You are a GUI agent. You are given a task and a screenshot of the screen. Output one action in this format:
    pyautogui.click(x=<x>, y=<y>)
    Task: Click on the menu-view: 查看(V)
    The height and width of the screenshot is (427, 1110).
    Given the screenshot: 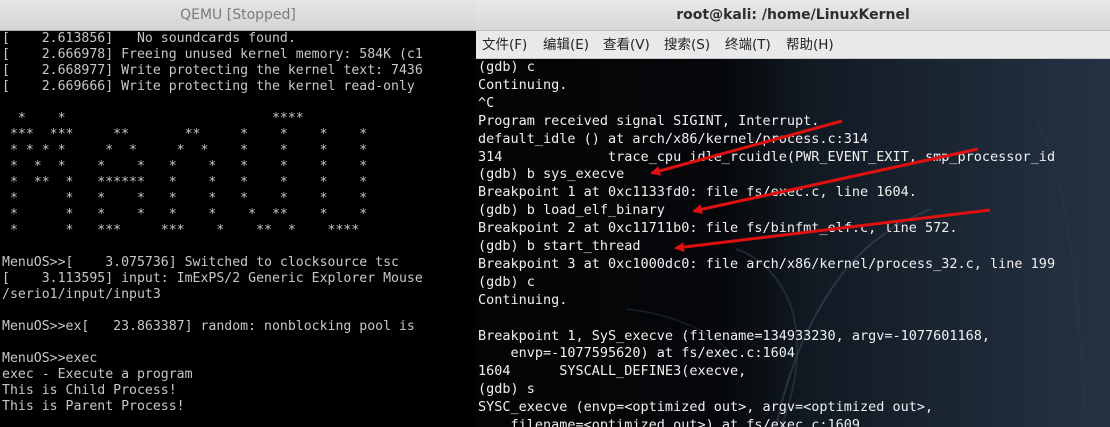 What is the action you would take?
    pyautogui.click(x=626, y=45)
    